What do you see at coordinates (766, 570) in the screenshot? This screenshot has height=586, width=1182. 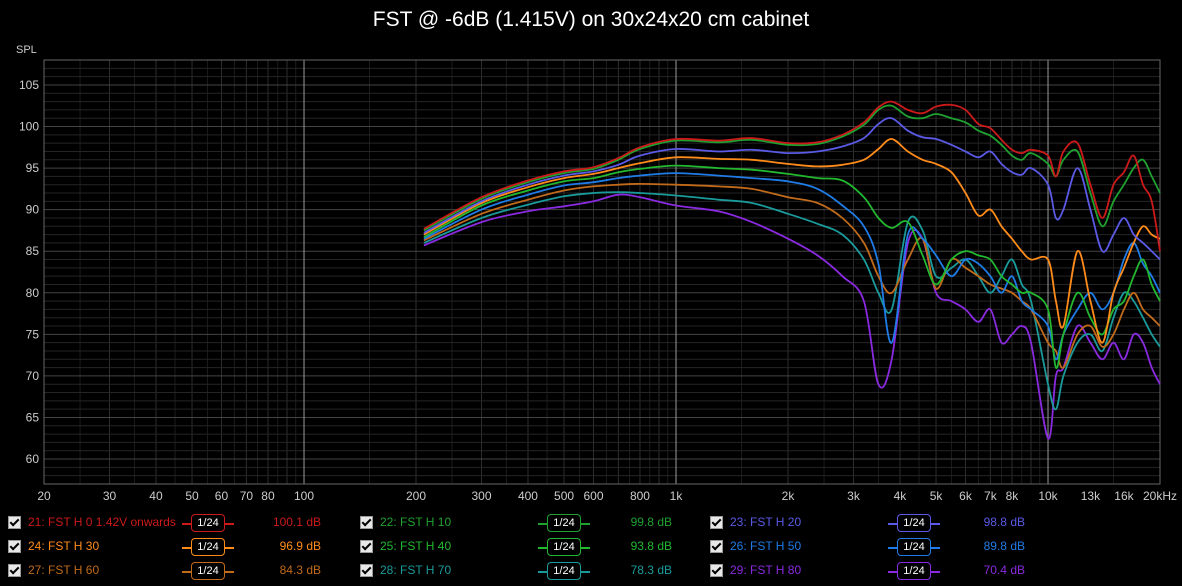 I see `legend-series-name: 29: FST H 80` at bounding box center [766, 570].